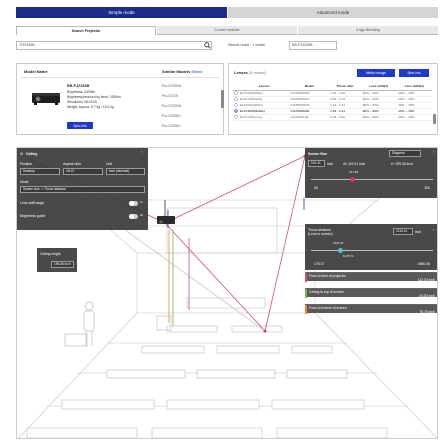  I want to click on measurement-value: 78.75 inch, so click(427, 312).